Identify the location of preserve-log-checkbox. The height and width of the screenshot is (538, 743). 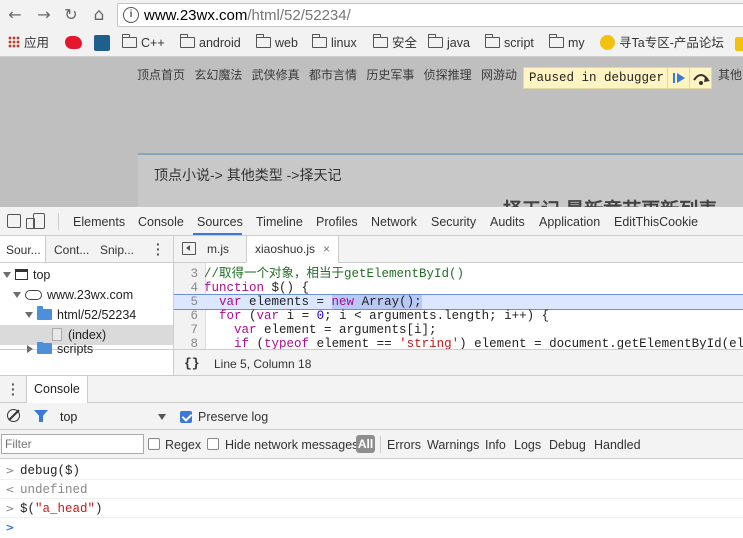
(186, 417).